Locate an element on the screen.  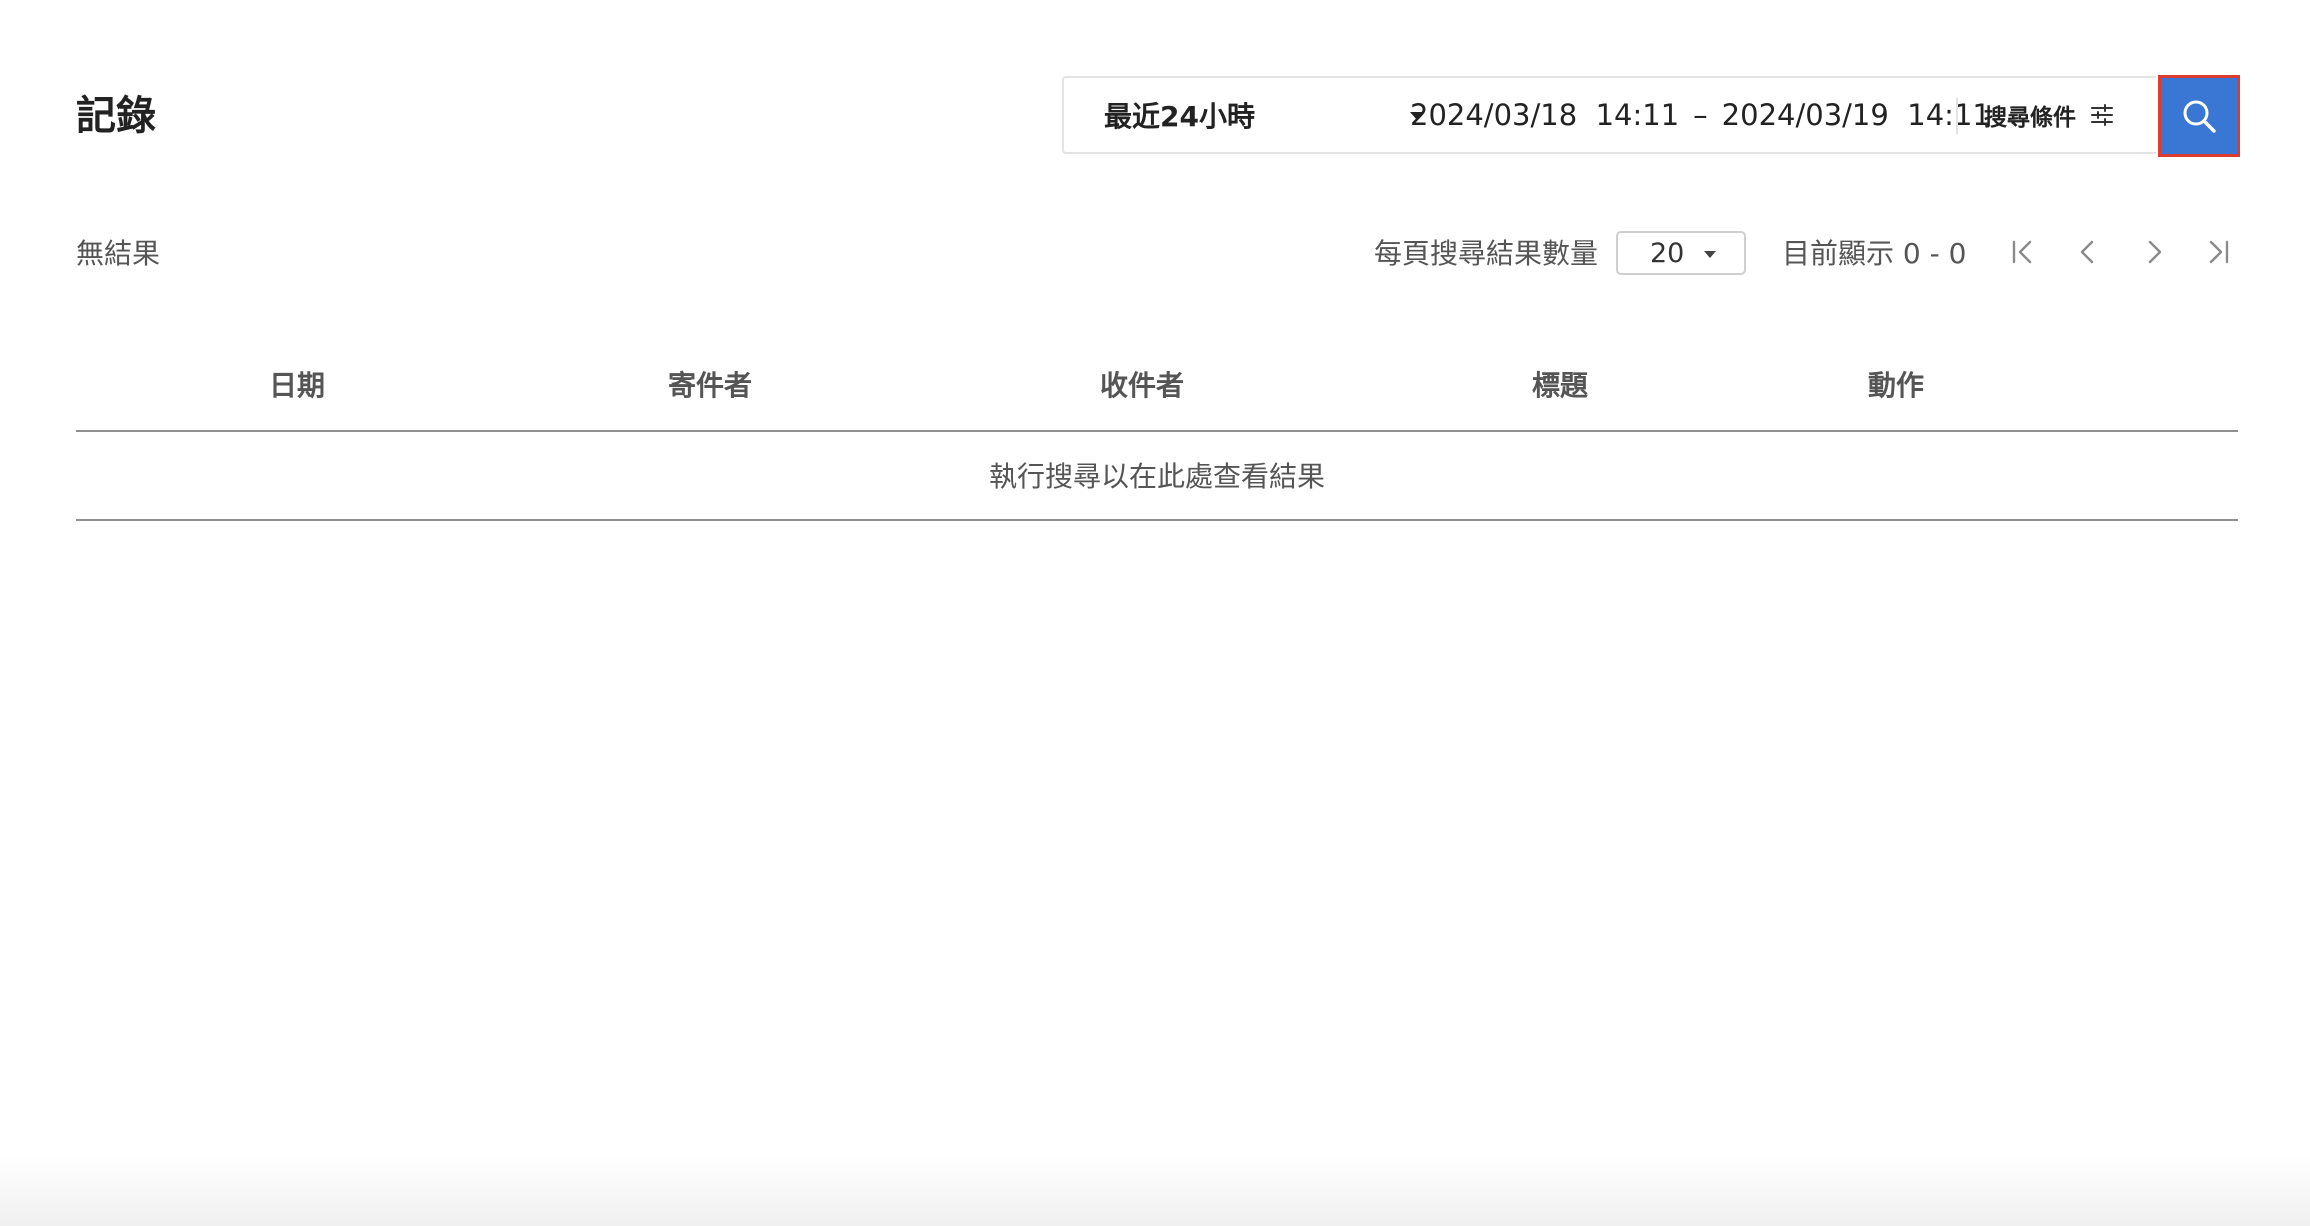
search-criteria-button: 搜尋條件 is located at coordinates (2049, 115).